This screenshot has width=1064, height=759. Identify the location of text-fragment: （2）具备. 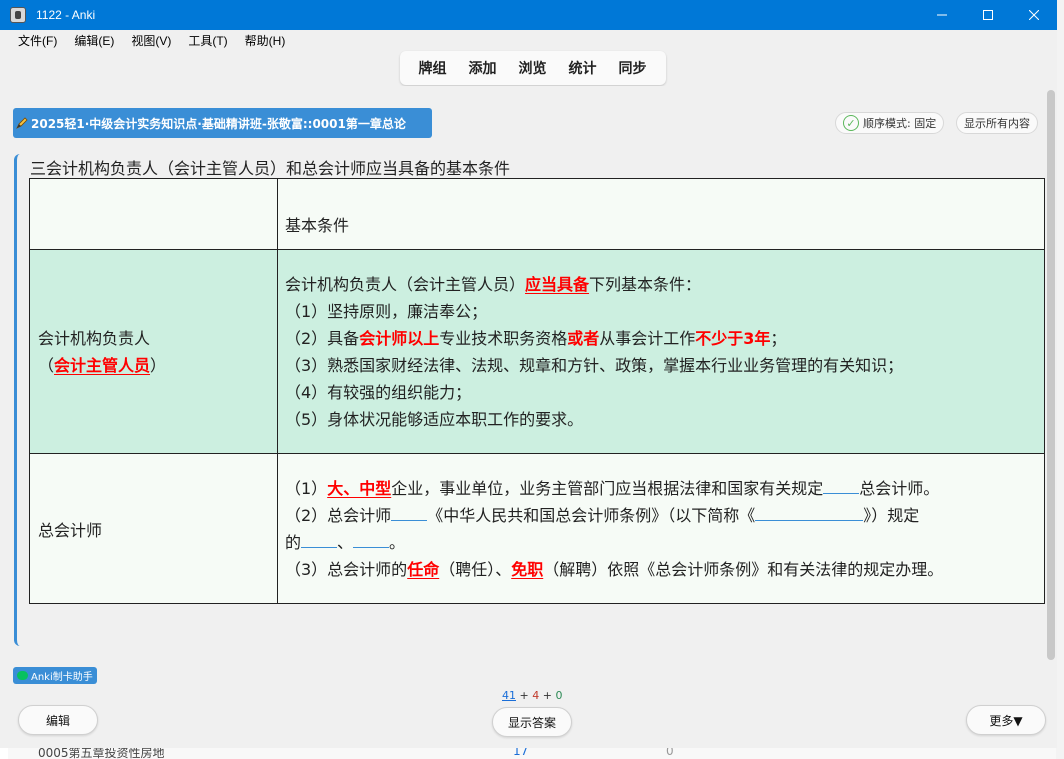
(322, 338).